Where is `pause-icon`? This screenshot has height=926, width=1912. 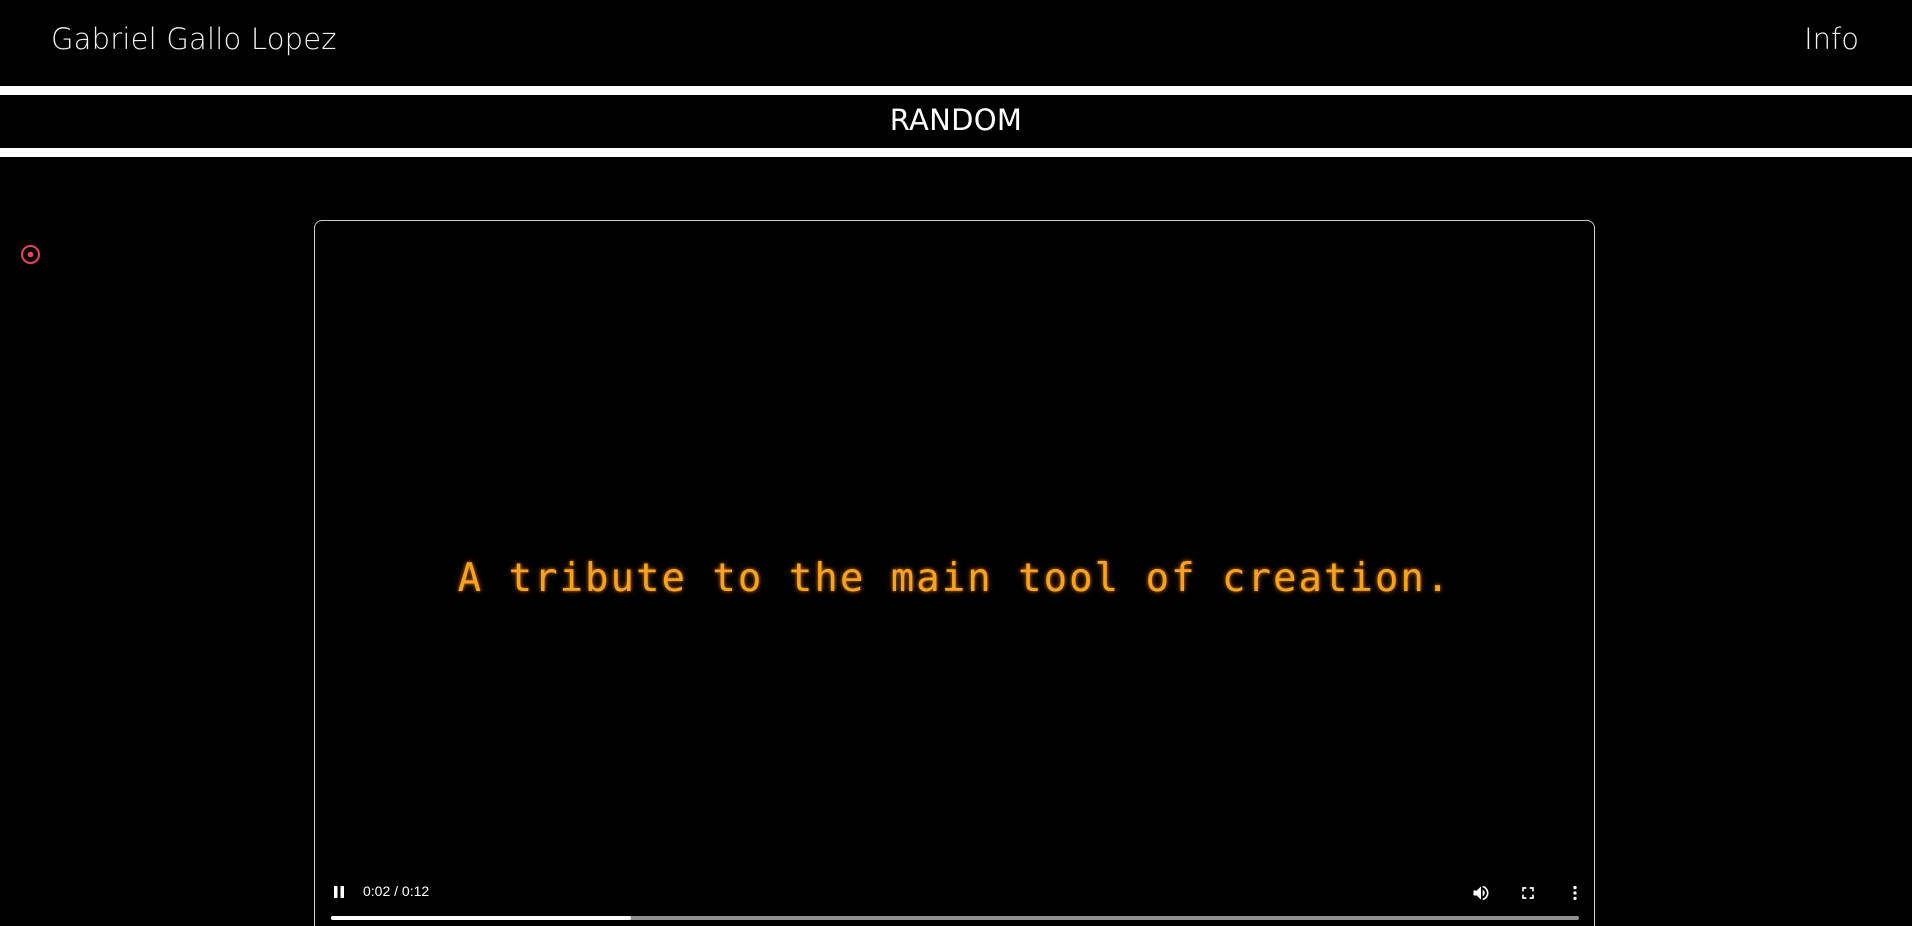 pause-icon is located at coordinates (339, 892).